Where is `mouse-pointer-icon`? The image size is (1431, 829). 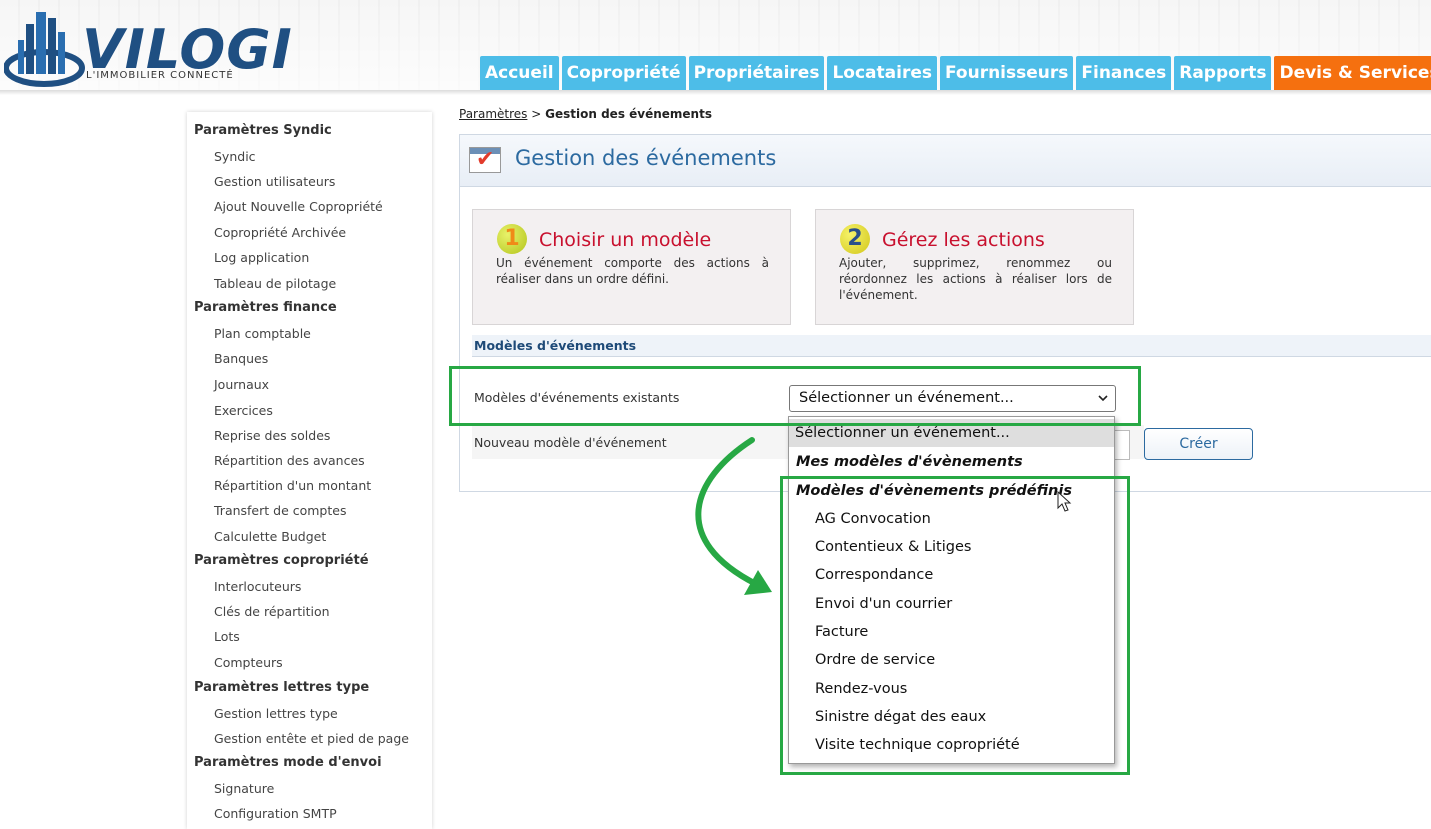
mouse-pointer-icon is located at coordinates (1064, 501).